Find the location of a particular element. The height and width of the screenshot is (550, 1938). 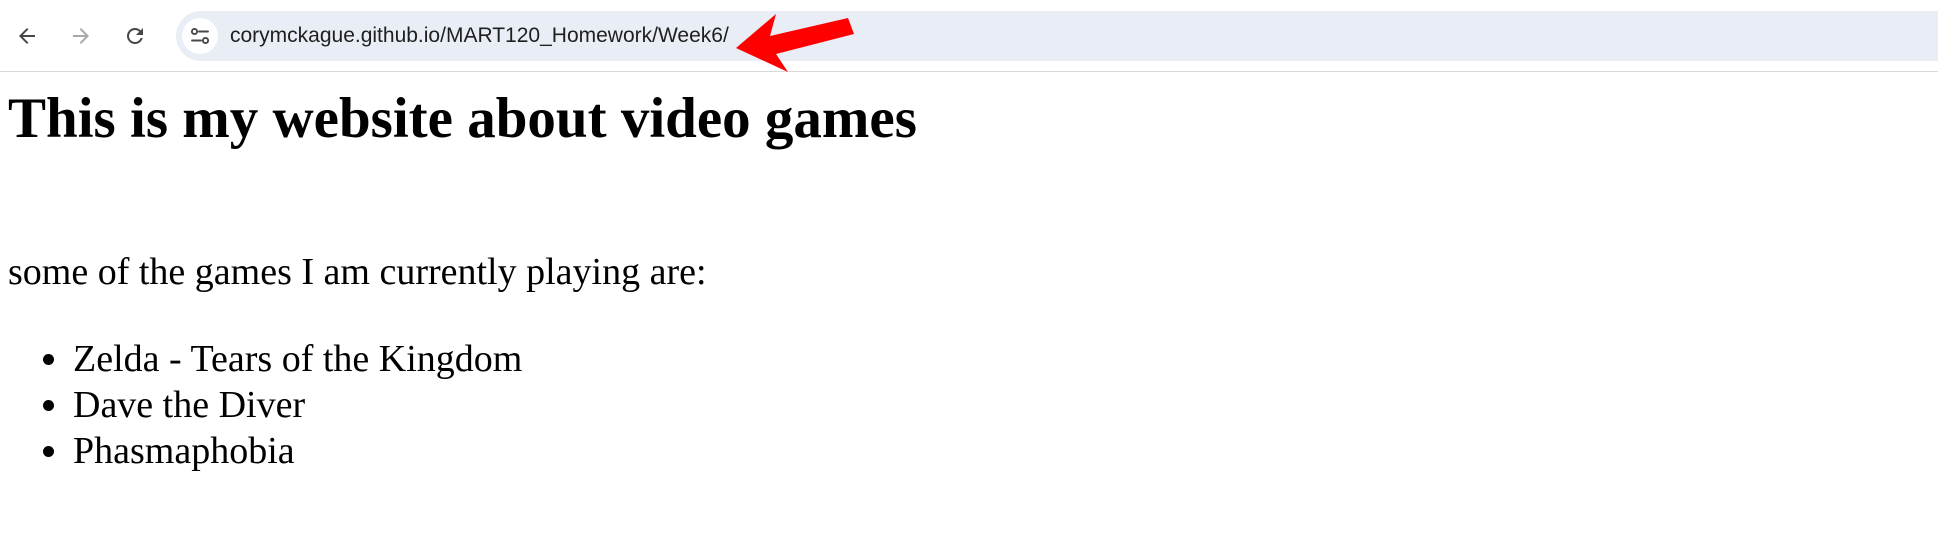

reload-button is located at coordinates (135, 36).